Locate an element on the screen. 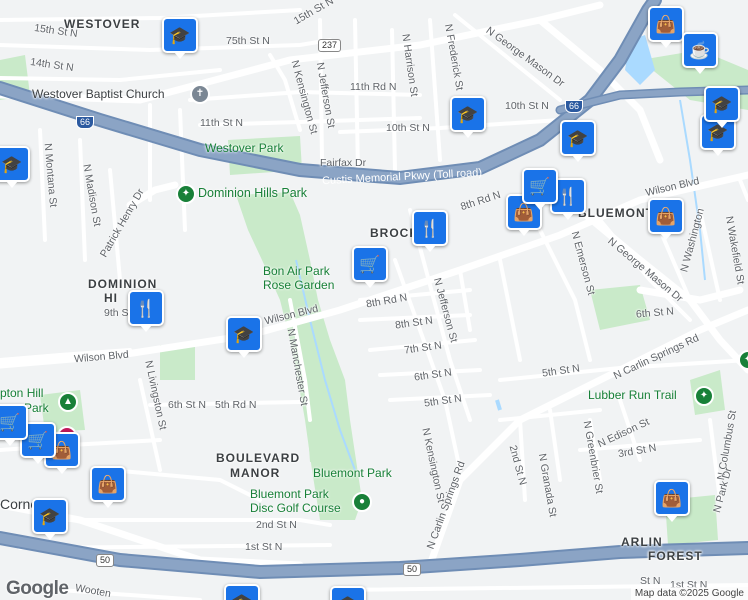 The width and height of the screenshot is (748, 600). park-label-westover: Westover Park is located at coordinates (244, 148).